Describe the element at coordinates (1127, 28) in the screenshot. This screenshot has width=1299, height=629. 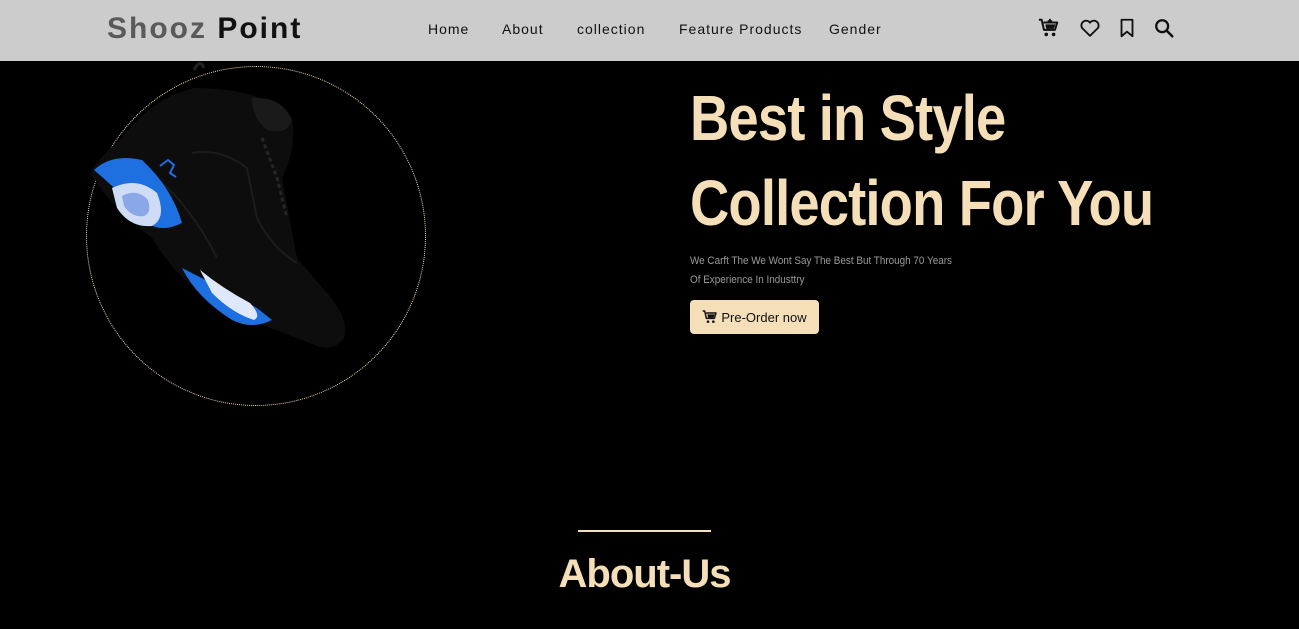
I see `bookmark-icon` at that location.